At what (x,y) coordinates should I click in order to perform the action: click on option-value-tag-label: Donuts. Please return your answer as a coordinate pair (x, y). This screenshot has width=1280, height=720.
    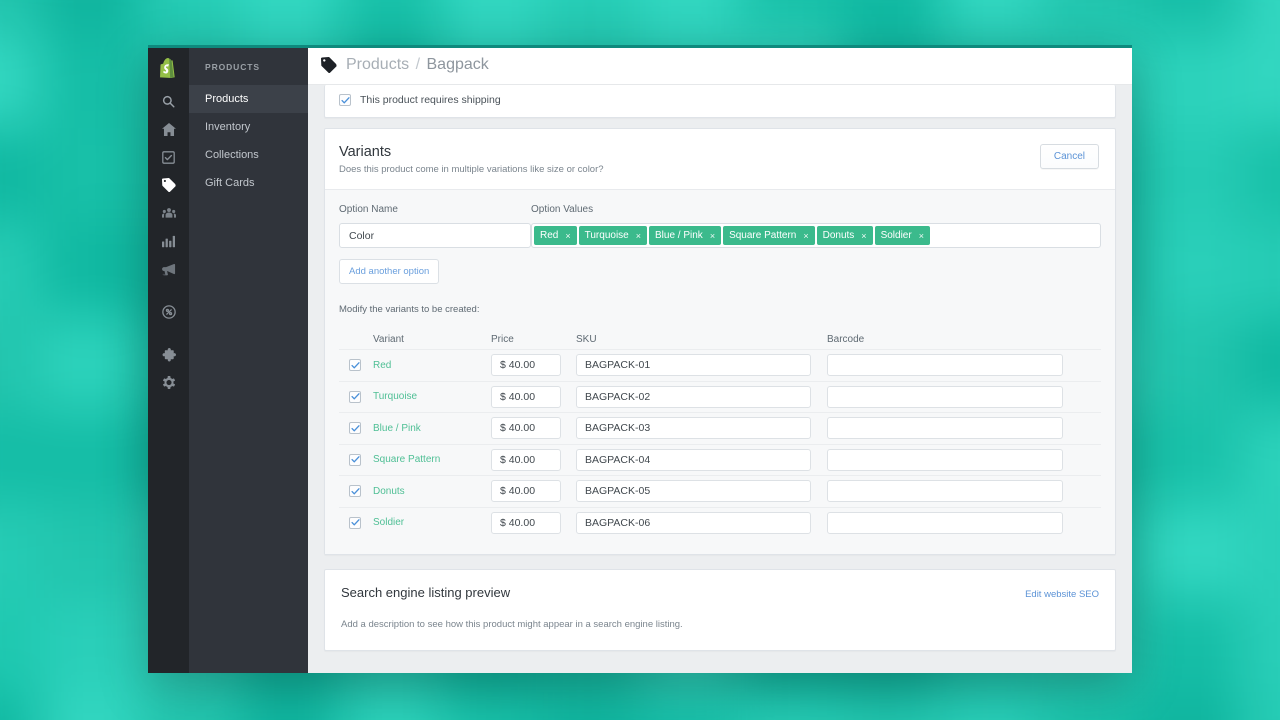
    Looking at the image, I should click on (838, 235).